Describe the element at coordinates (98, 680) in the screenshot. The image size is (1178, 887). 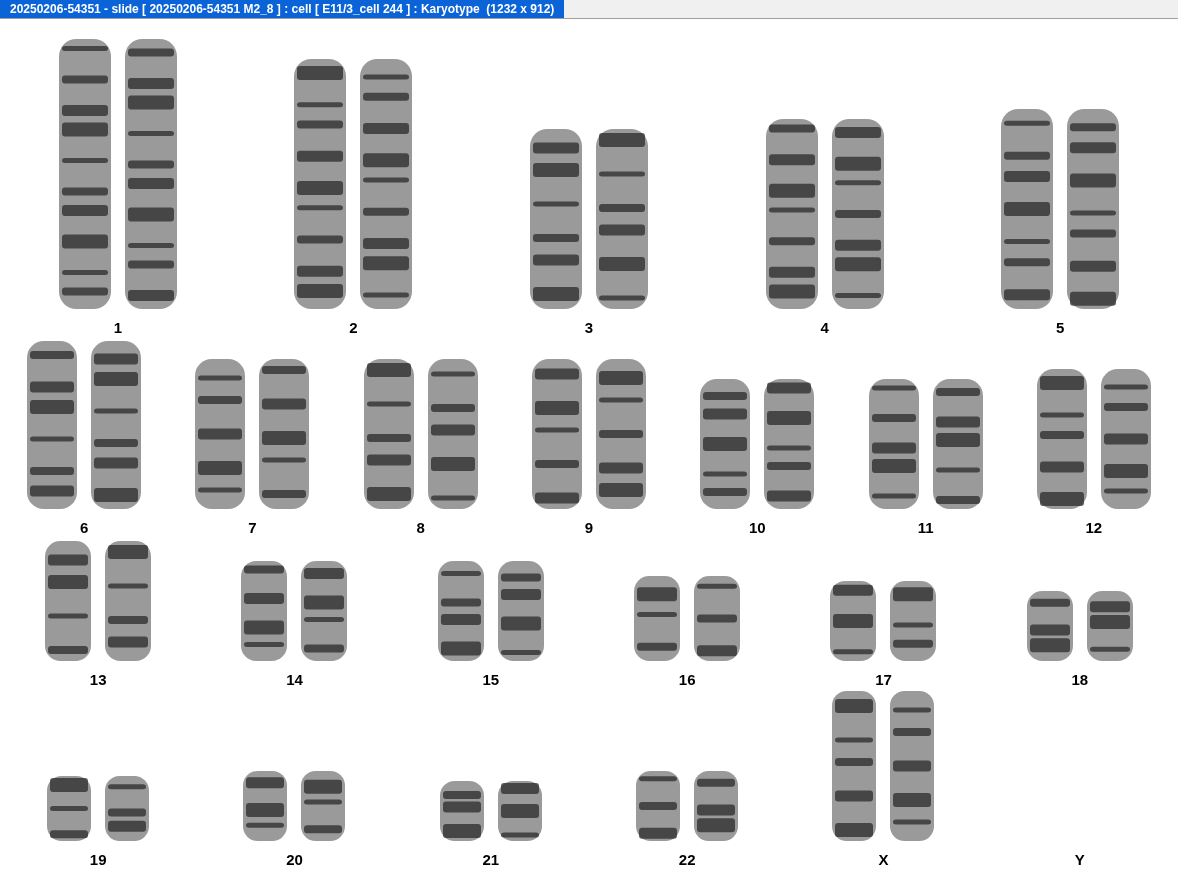
I see `chromosome-label: 13` at that location.